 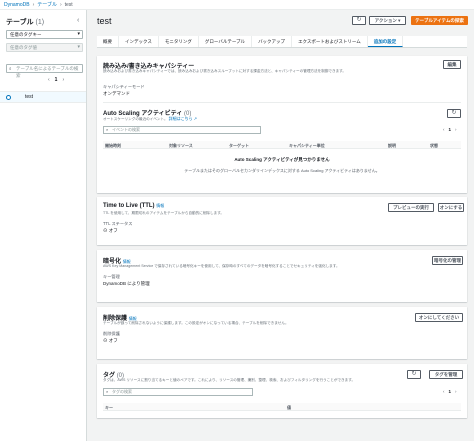 I want to click on tab-additional-settings: 追加の設定, so click(x=385, y=41).